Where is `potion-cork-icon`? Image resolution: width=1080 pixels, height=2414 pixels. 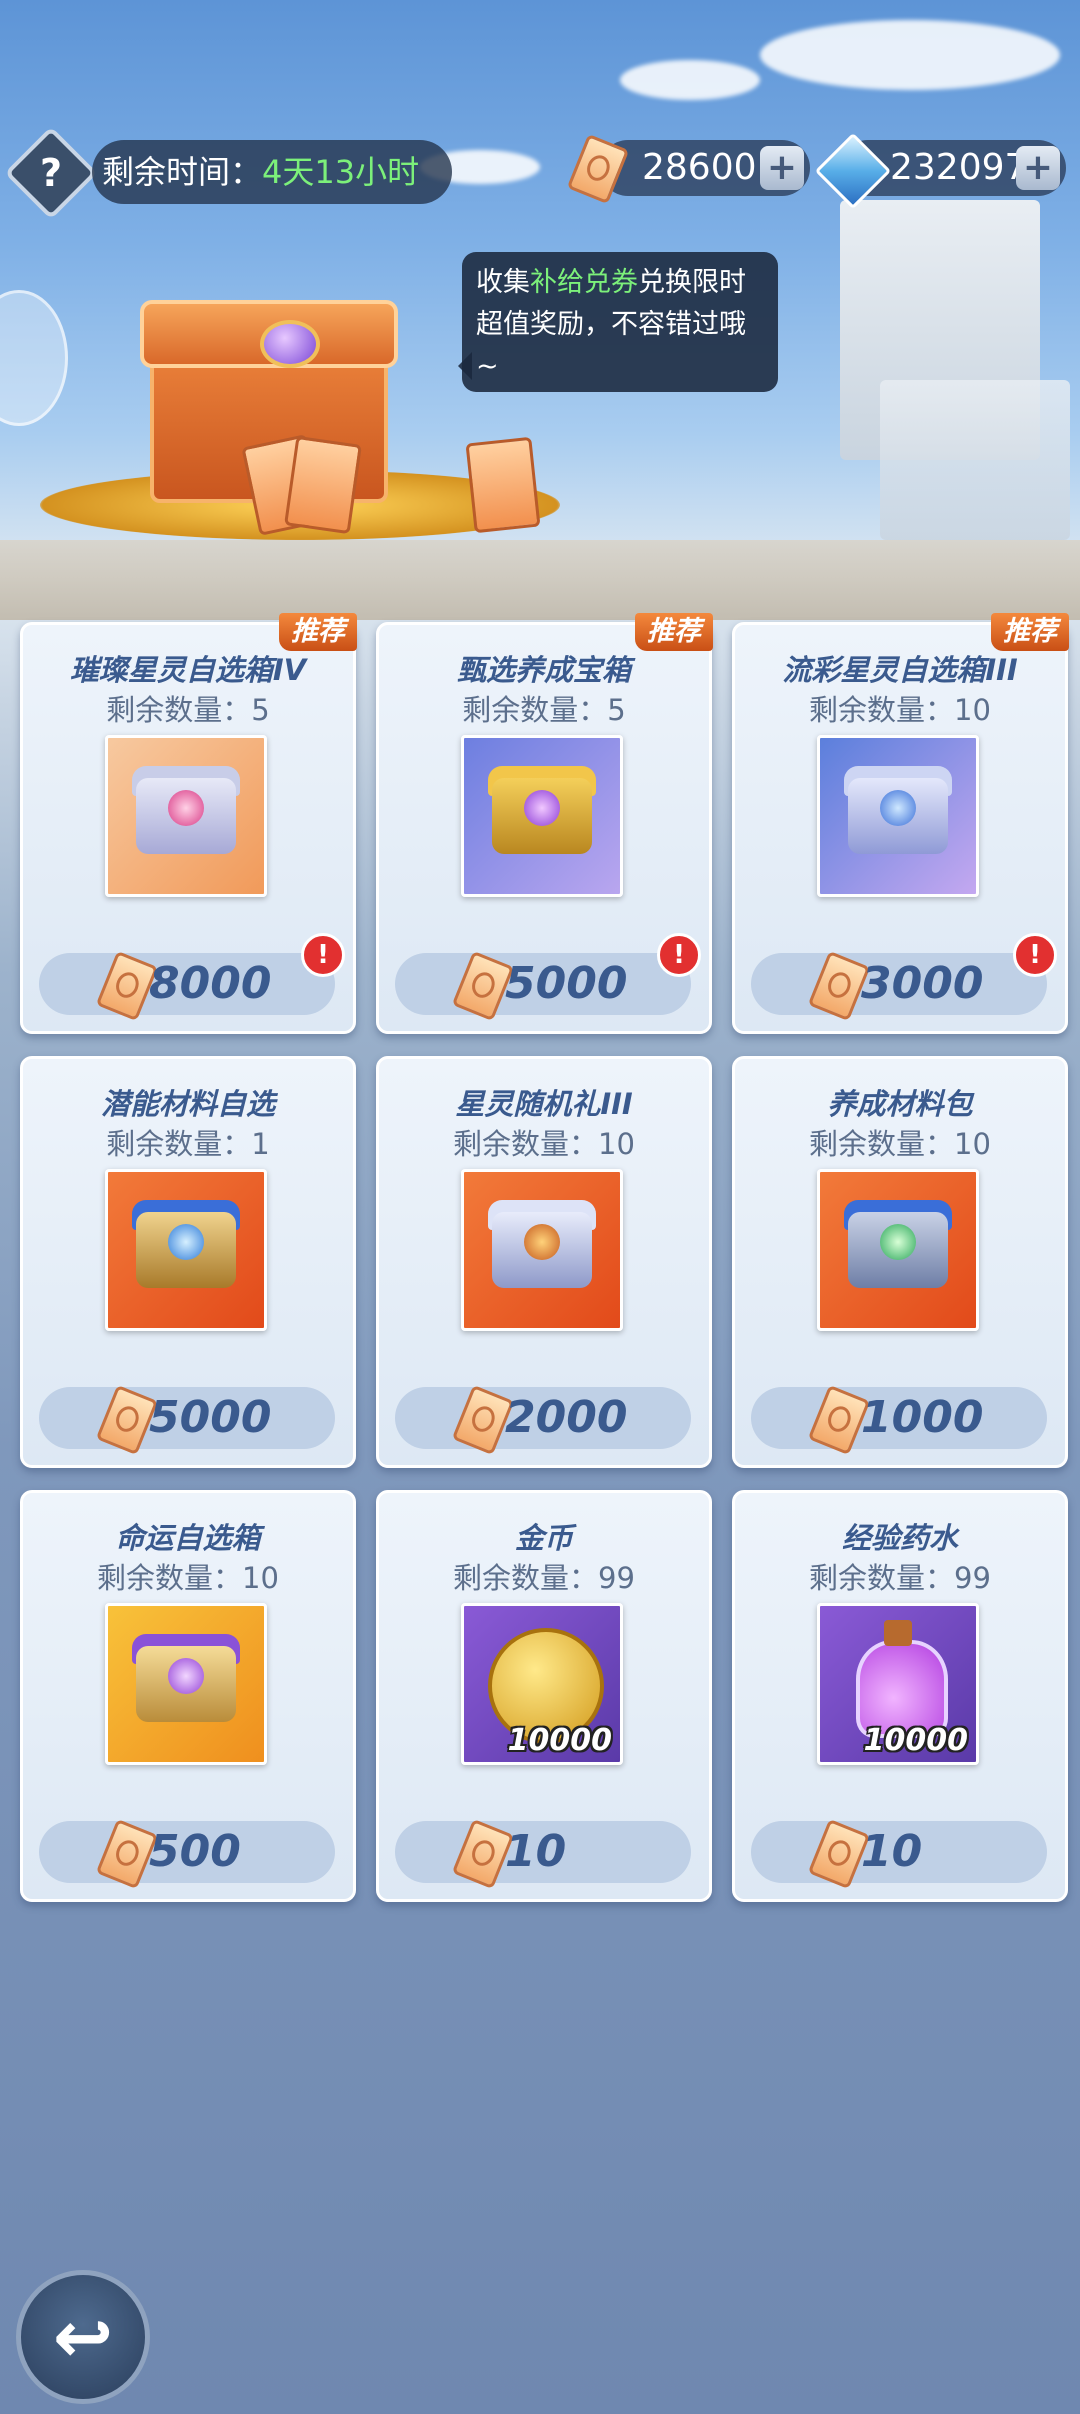
potion-cork-icon is located at coordinates (898, 1633).